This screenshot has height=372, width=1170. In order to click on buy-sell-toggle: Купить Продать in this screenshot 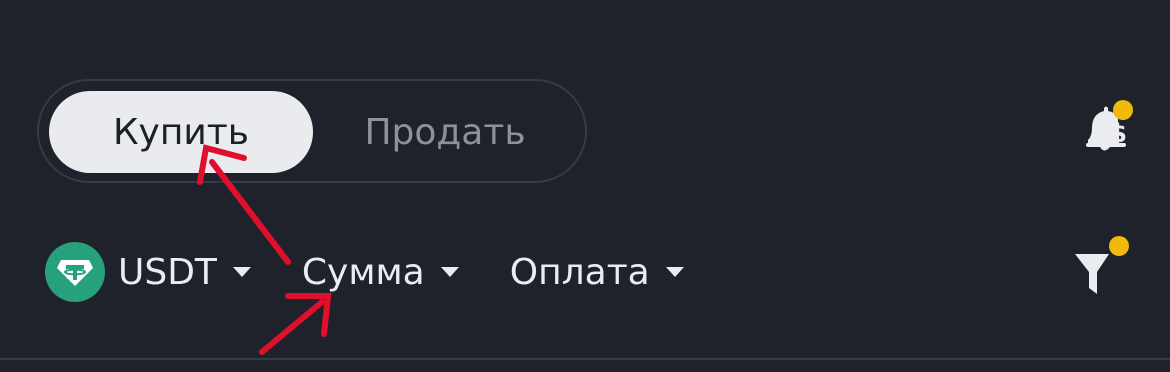, I will do `click(312, 131)`.